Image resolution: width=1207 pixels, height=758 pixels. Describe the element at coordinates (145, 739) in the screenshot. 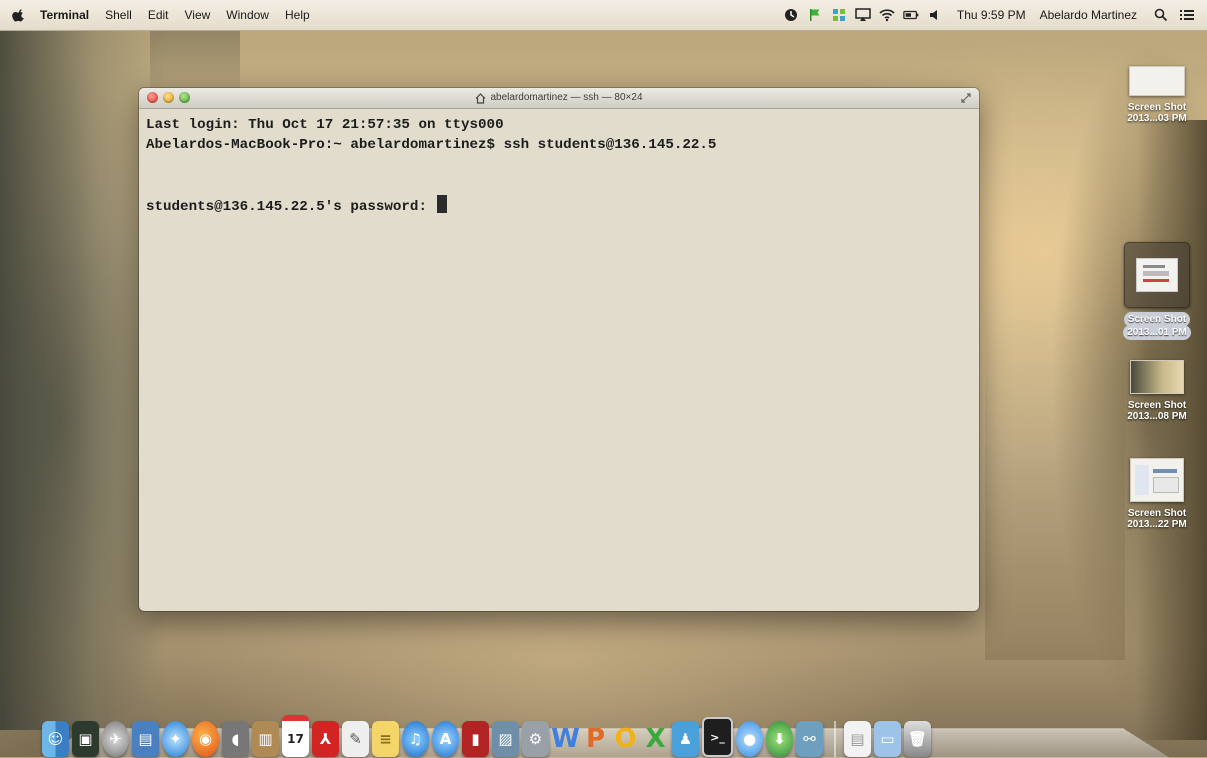

I see `preview-icon: ▤` at that location.